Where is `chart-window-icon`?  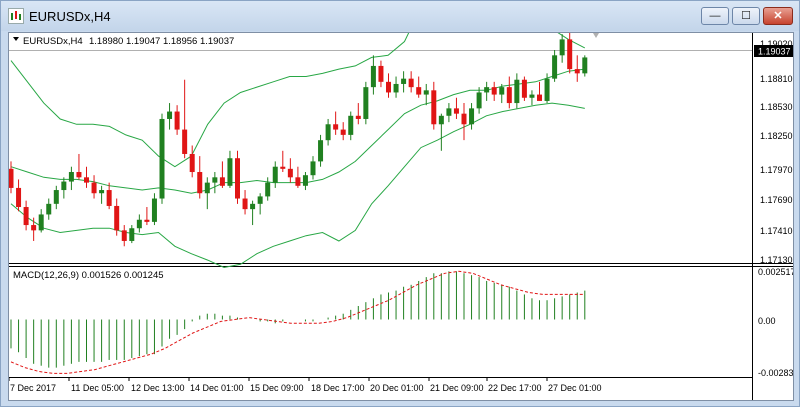 chart-window-icon is located at coordinates (16, 16).